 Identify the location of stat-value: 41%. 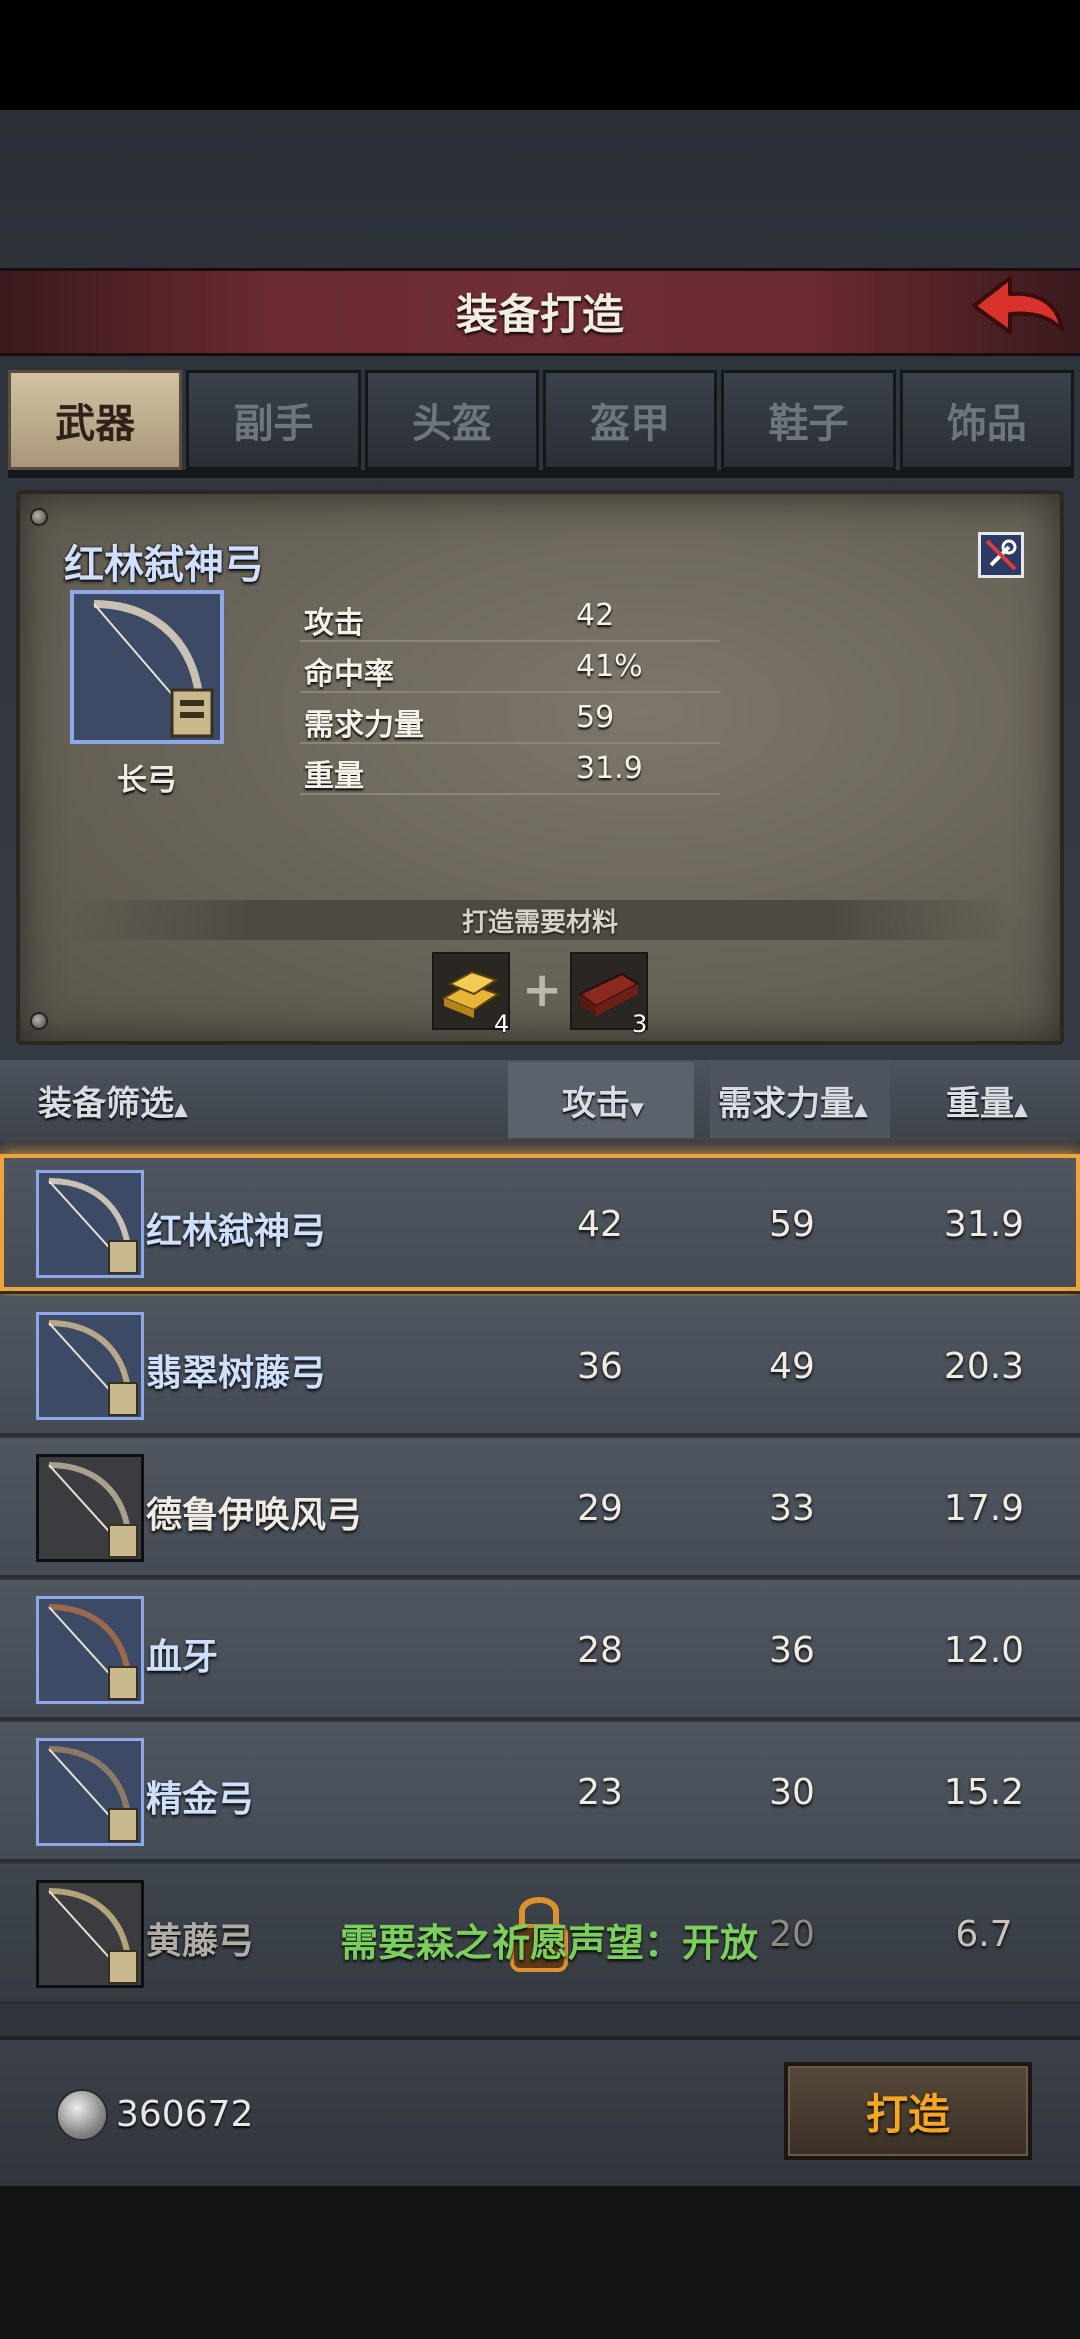
(609, 666).